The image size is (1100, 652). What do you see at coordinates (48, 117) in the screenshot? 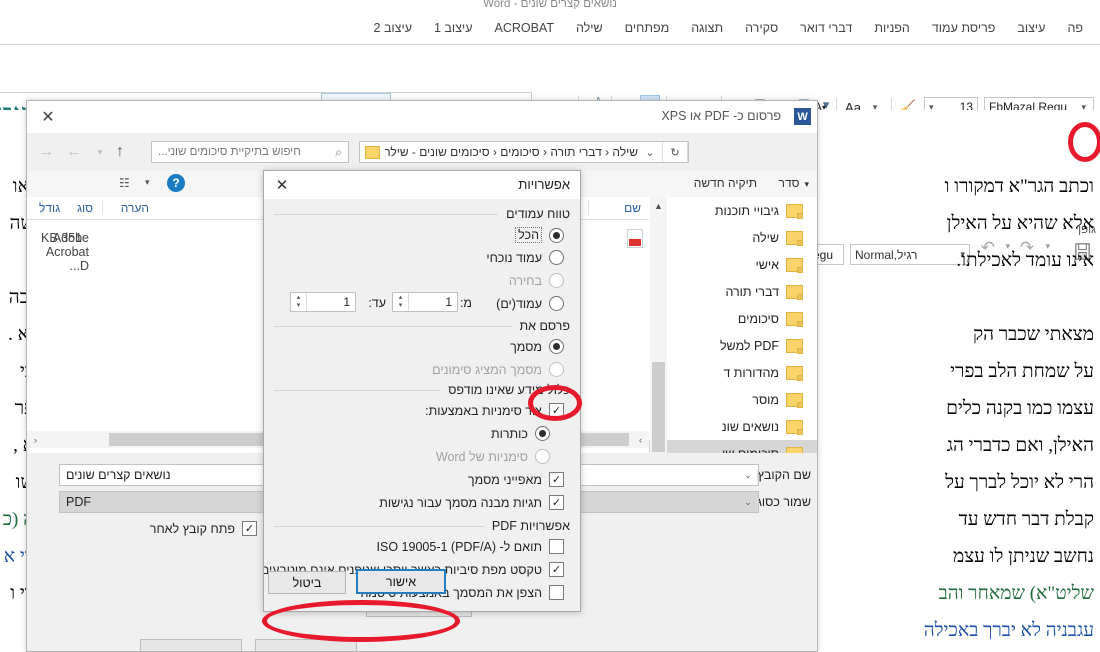
I see `close-icon: ✕` at bounding box center [48, 117].